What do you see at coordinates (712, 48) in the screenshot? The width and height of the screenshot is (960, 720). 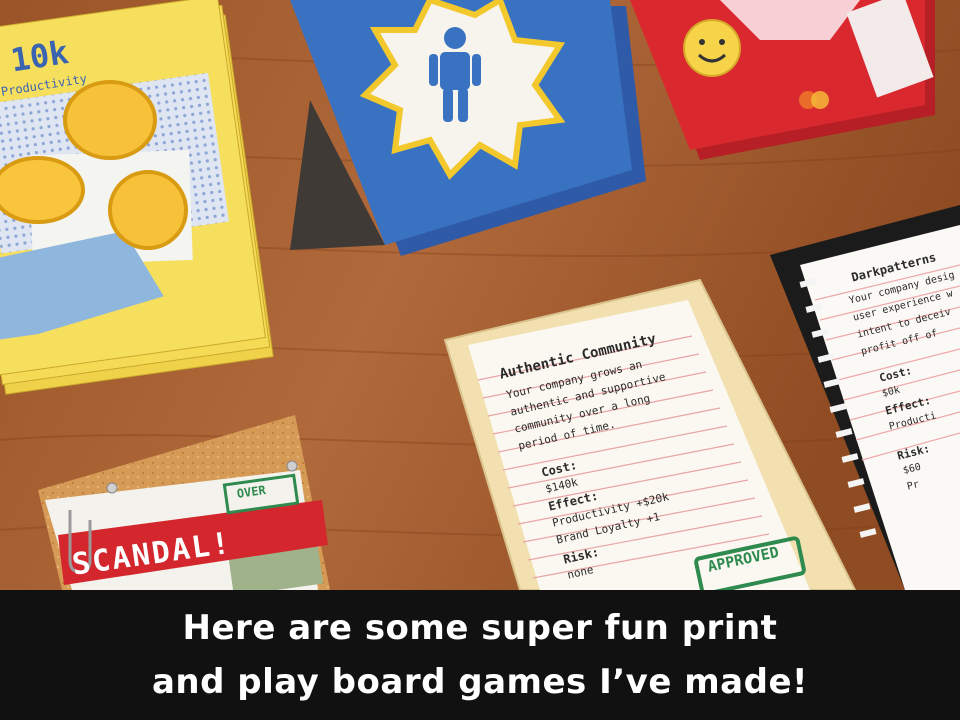 I see `smiley-icon` at bounding box center [712, 48].